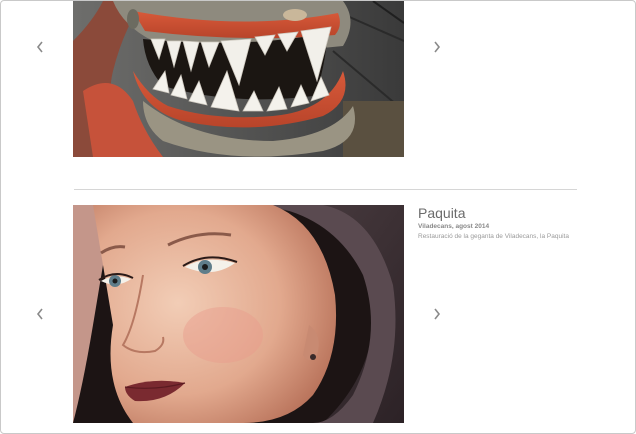 Image resolution: width=636 pixels, height=434 pixels. I want to click on slide-meta: Viladecans, agost 2014, so click(454, 226).